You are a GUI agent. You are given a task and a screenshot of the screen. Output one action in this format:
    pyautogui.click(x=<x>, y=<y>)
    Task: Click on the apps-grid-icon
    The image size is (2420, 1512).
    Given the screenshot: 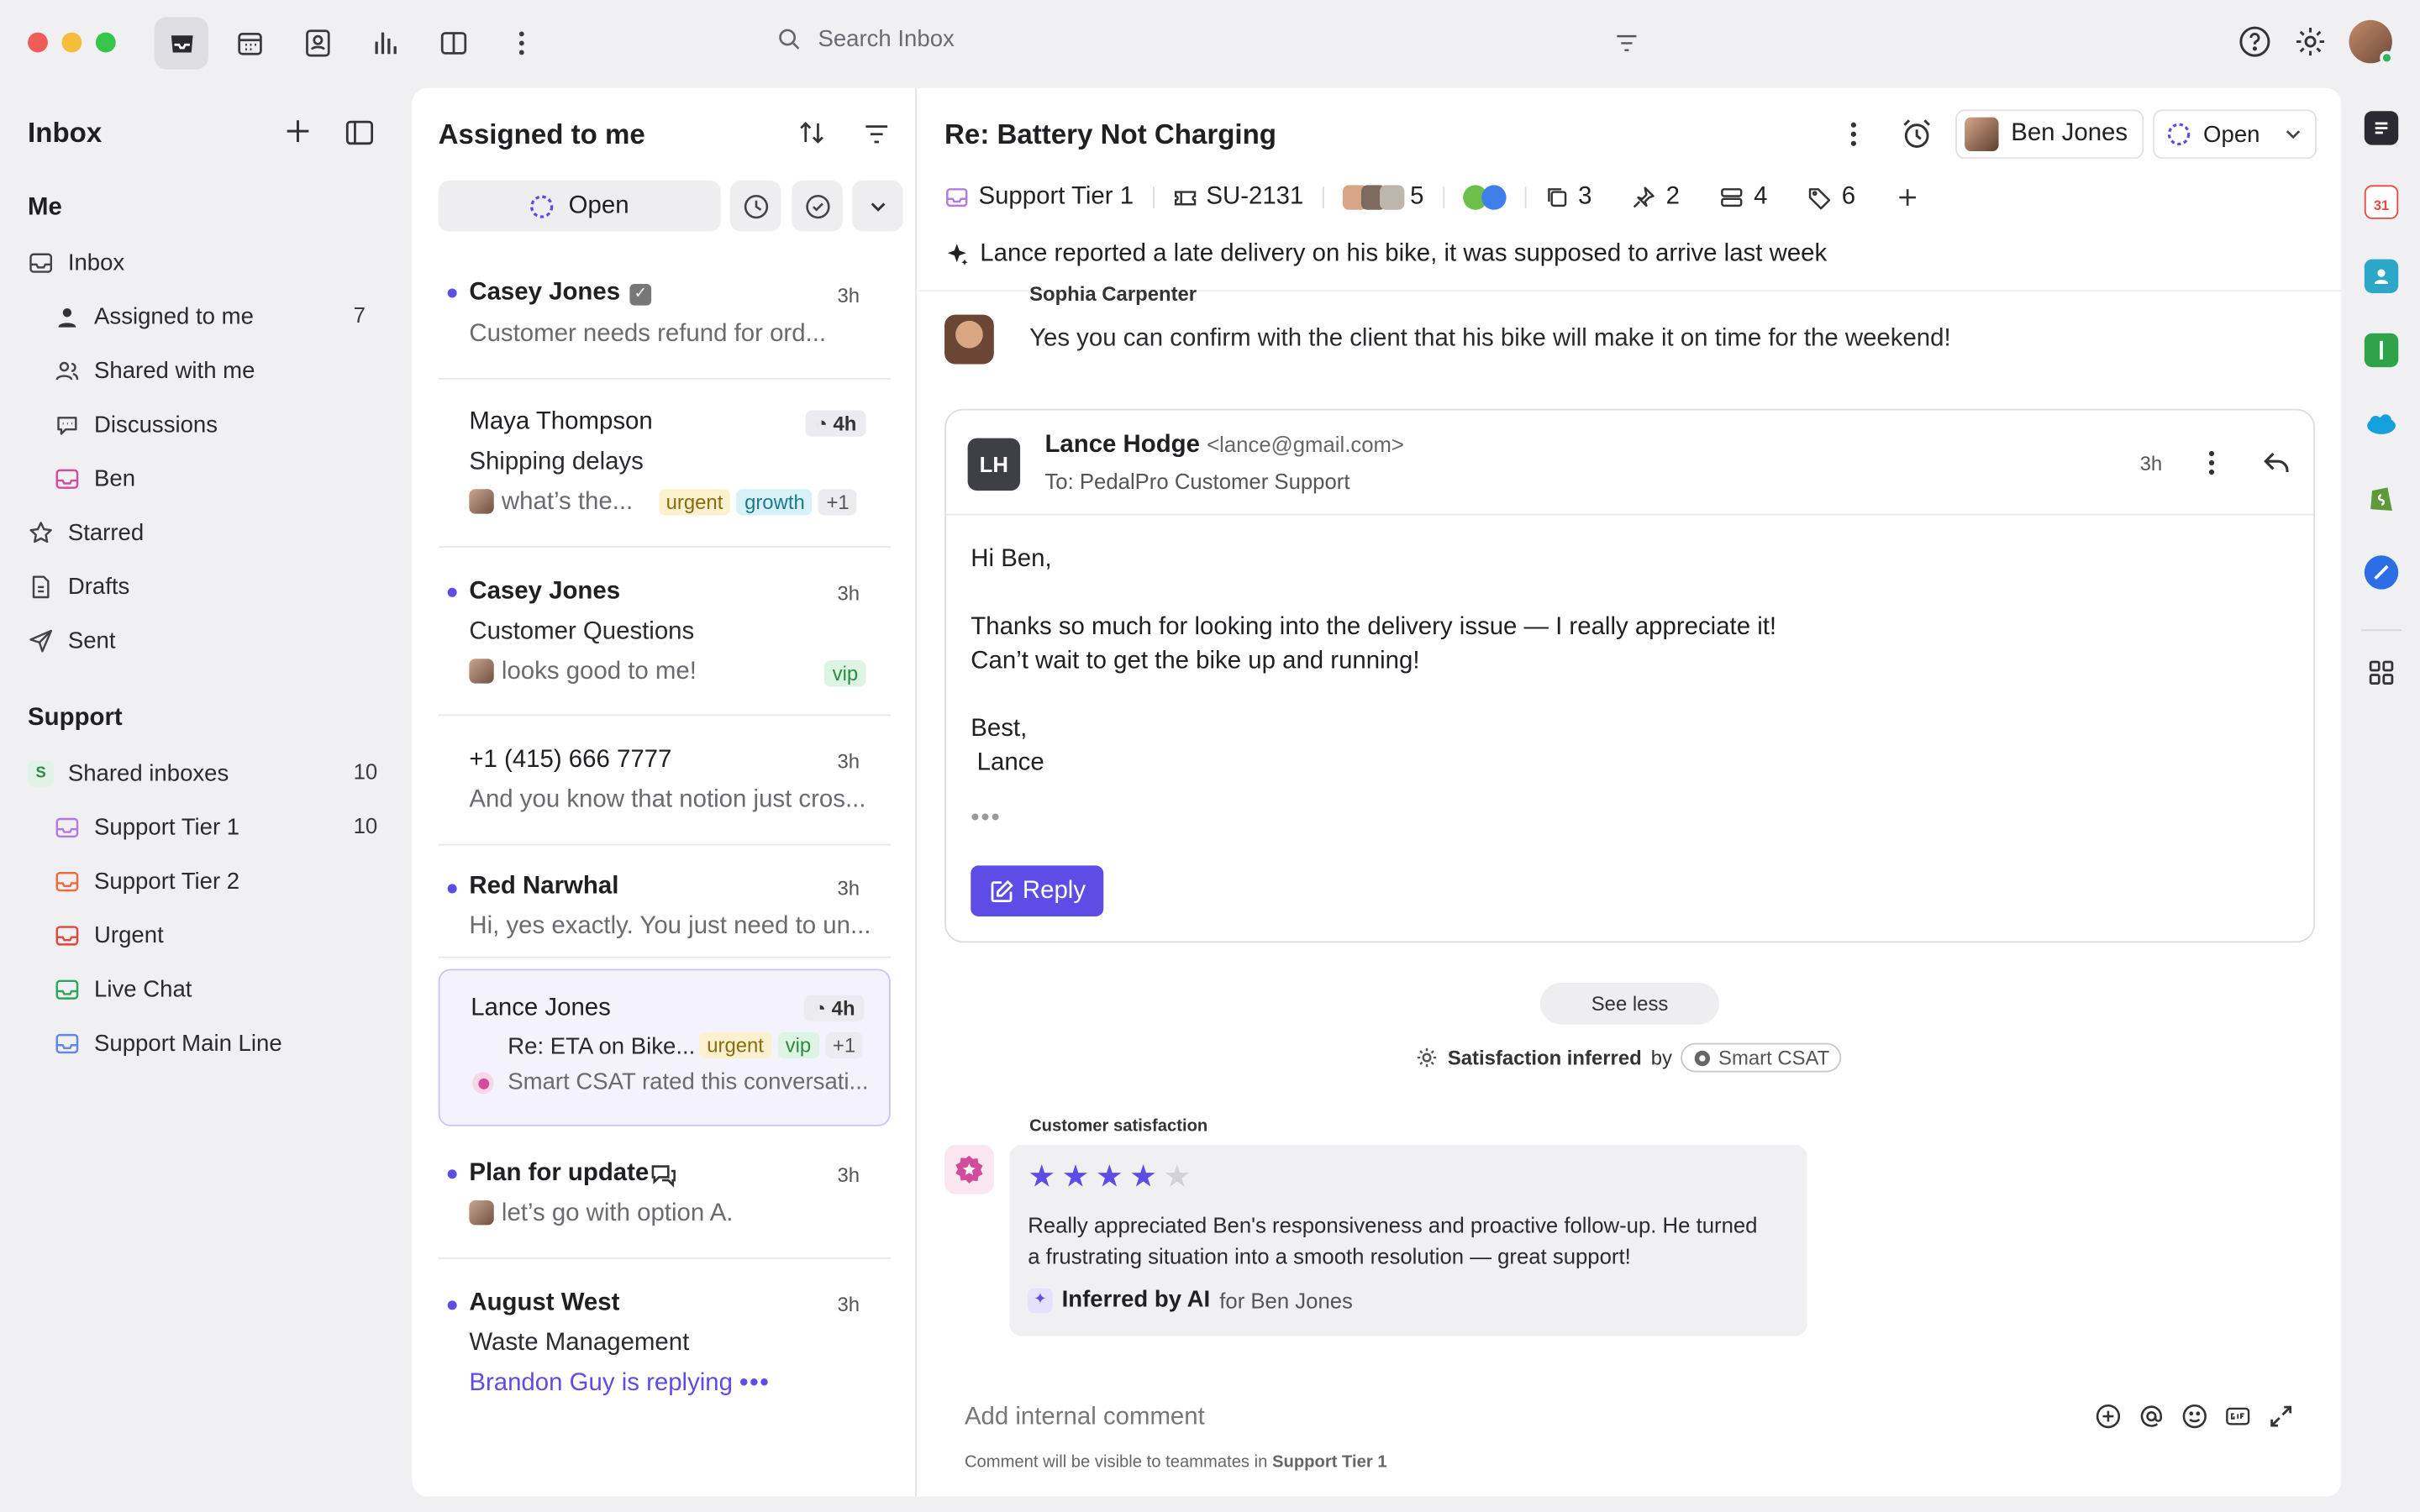 What is the action you would take?
    pyautogui.click(x=2382, y=673)
    